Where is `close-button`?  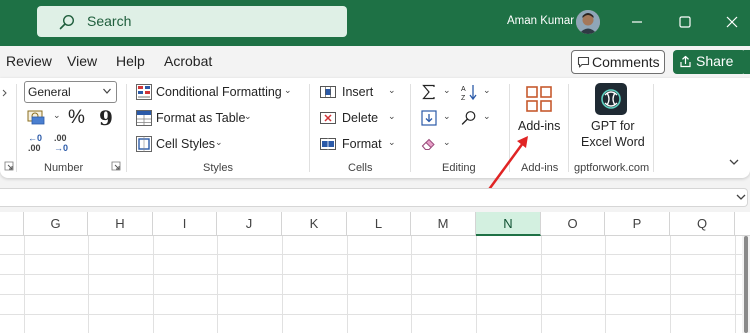 close-button is located at coordinates (732, 22).